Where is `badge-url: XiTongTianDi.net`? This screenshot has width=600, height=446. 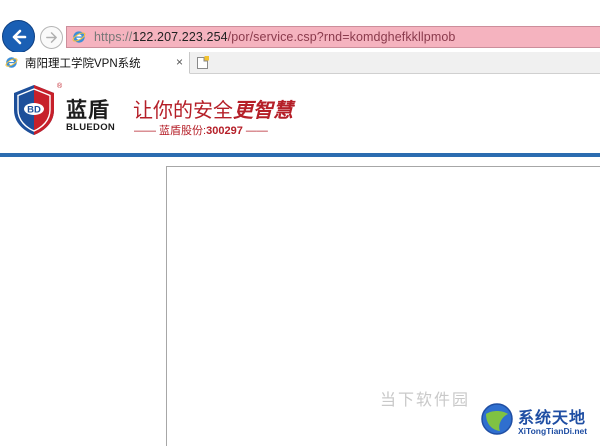 badge-url: XiTongTianDi.net is located at coordinates (553, 431).